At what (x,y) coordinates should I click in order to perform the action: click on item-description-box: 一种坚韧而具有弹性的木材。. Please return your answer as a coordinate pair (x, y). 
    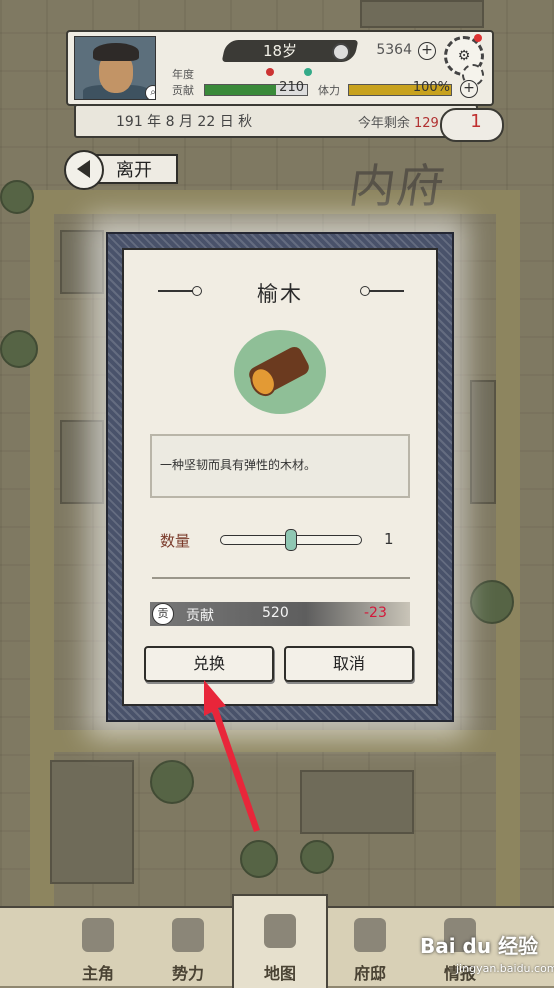
    Looking at the image, I should click on (280, 466).